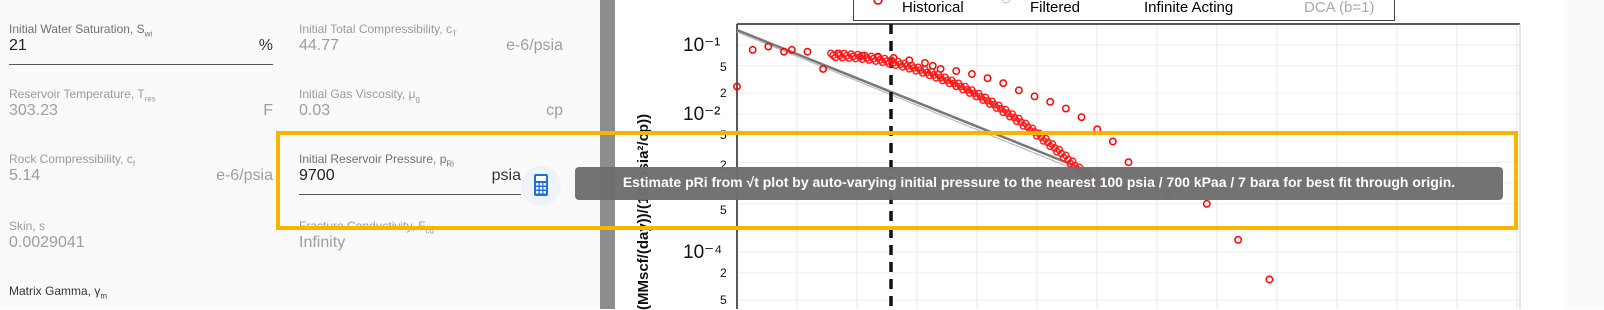 This screenshot has width=1604, height=310. I want to click on field-label: Reservoir Temperature, T, so click(77, 94).